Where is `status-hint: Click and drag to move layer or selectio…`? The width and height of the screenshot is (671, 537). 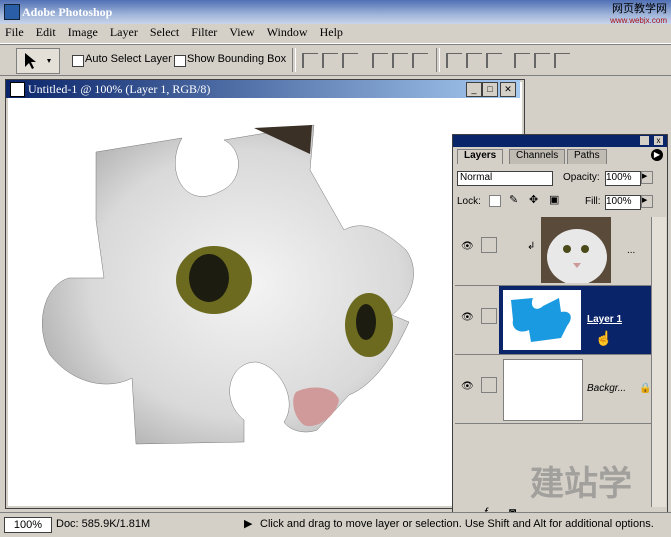 status-hint: Click and drag to move layer or selectio… is located at coordinates (457, 524).